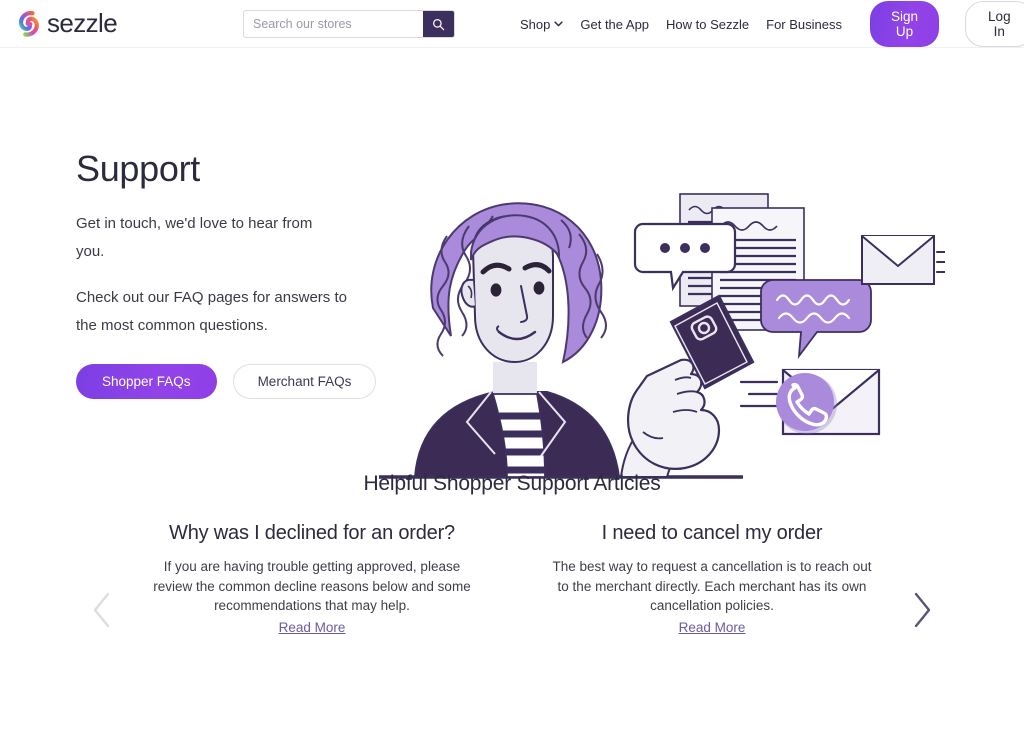 The height and width of the screenshot is (730, 1024). Describe the element at coordinates (712, 533) in the screenshot. I see `article-title: I need to cancel my order` at that location.